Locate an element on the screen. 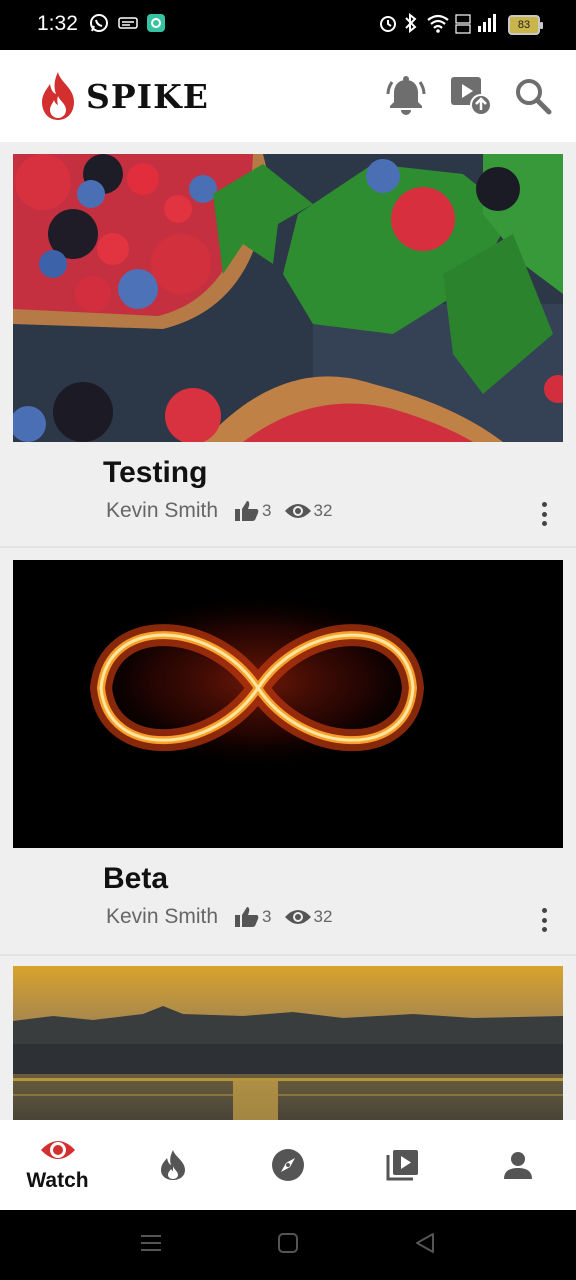 The height and width of the screenshot is (1280, 576). search-icon is located at coordinates (533, 96).